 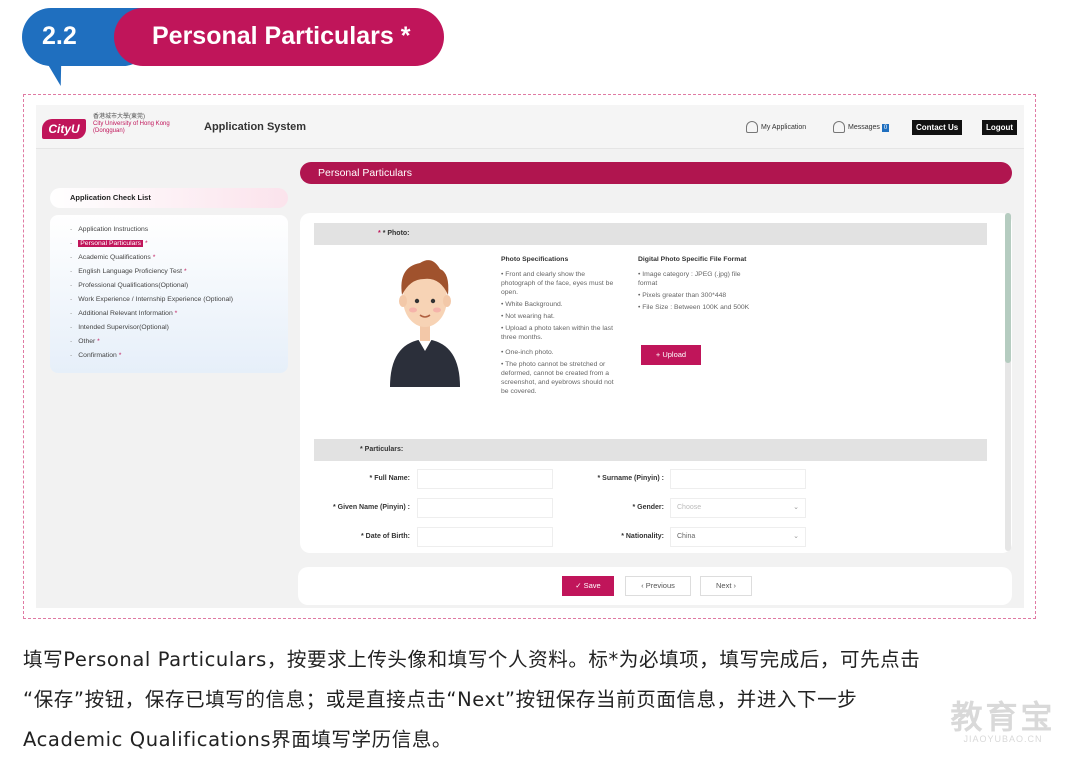 I want to click on contact-us-button: Contact Us, so click(x=937, y=127).